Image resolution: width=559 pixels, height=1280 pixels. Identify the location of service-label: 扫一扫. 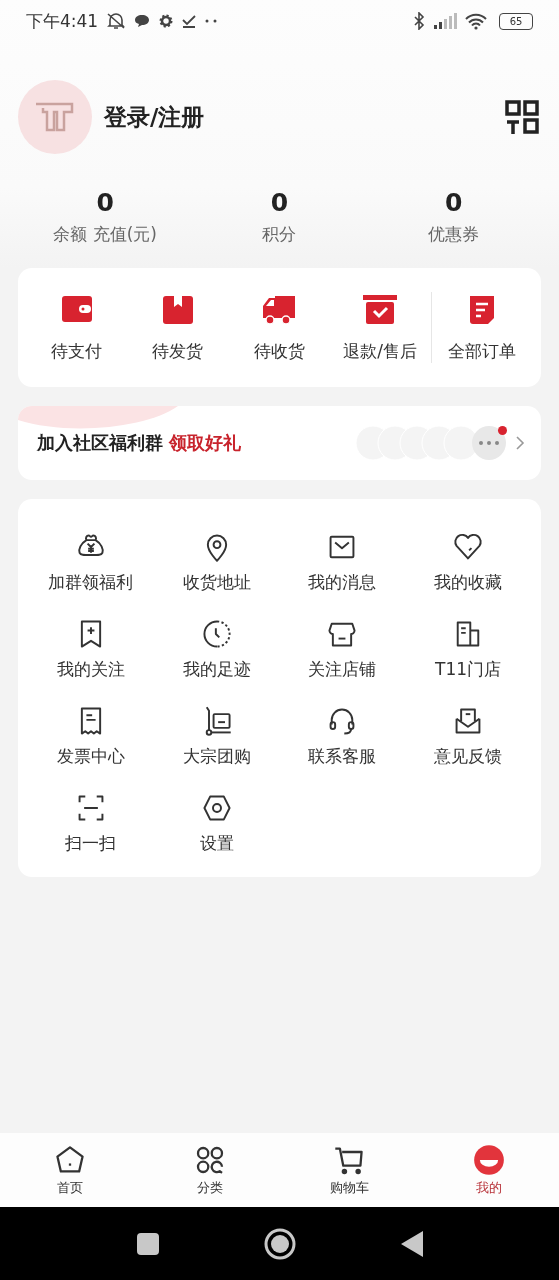
(91, 843).